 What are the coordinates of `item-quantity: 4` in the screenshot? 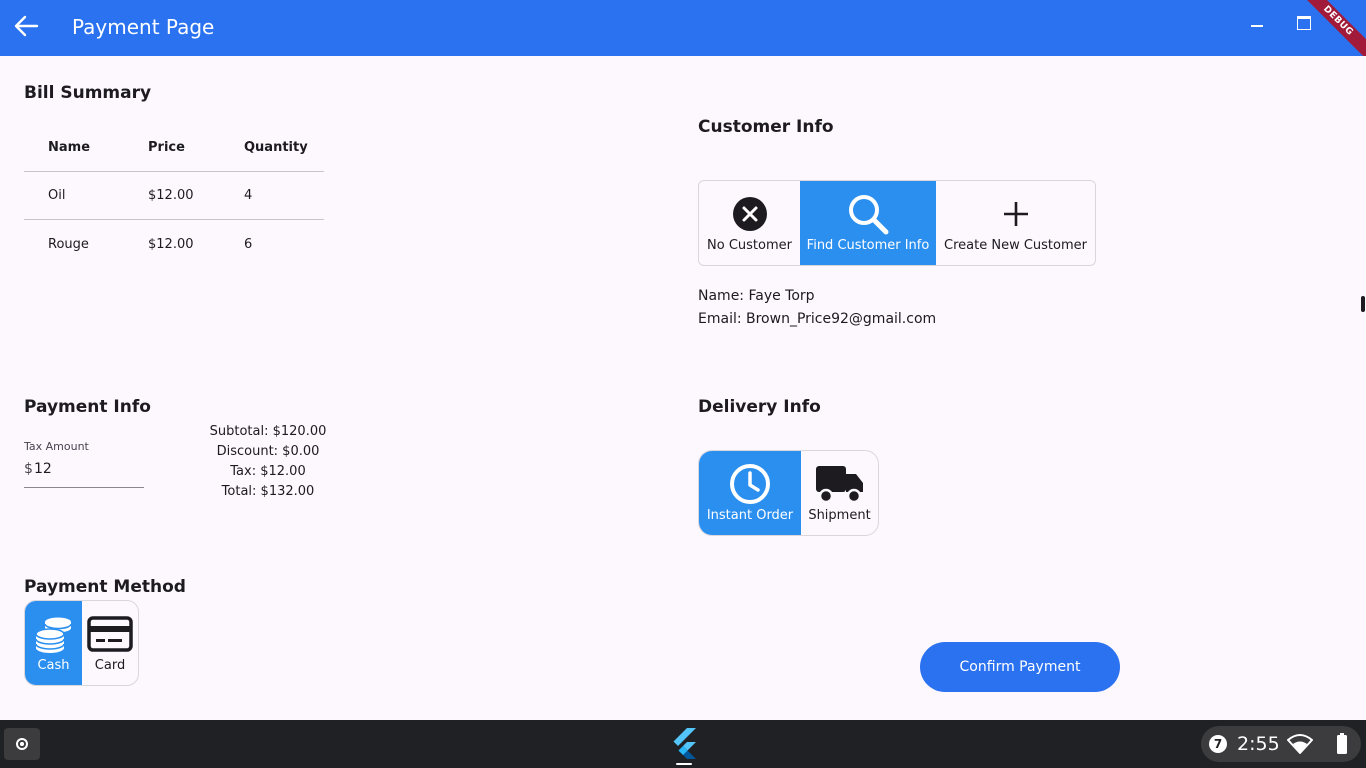 It's located at (248, 195).